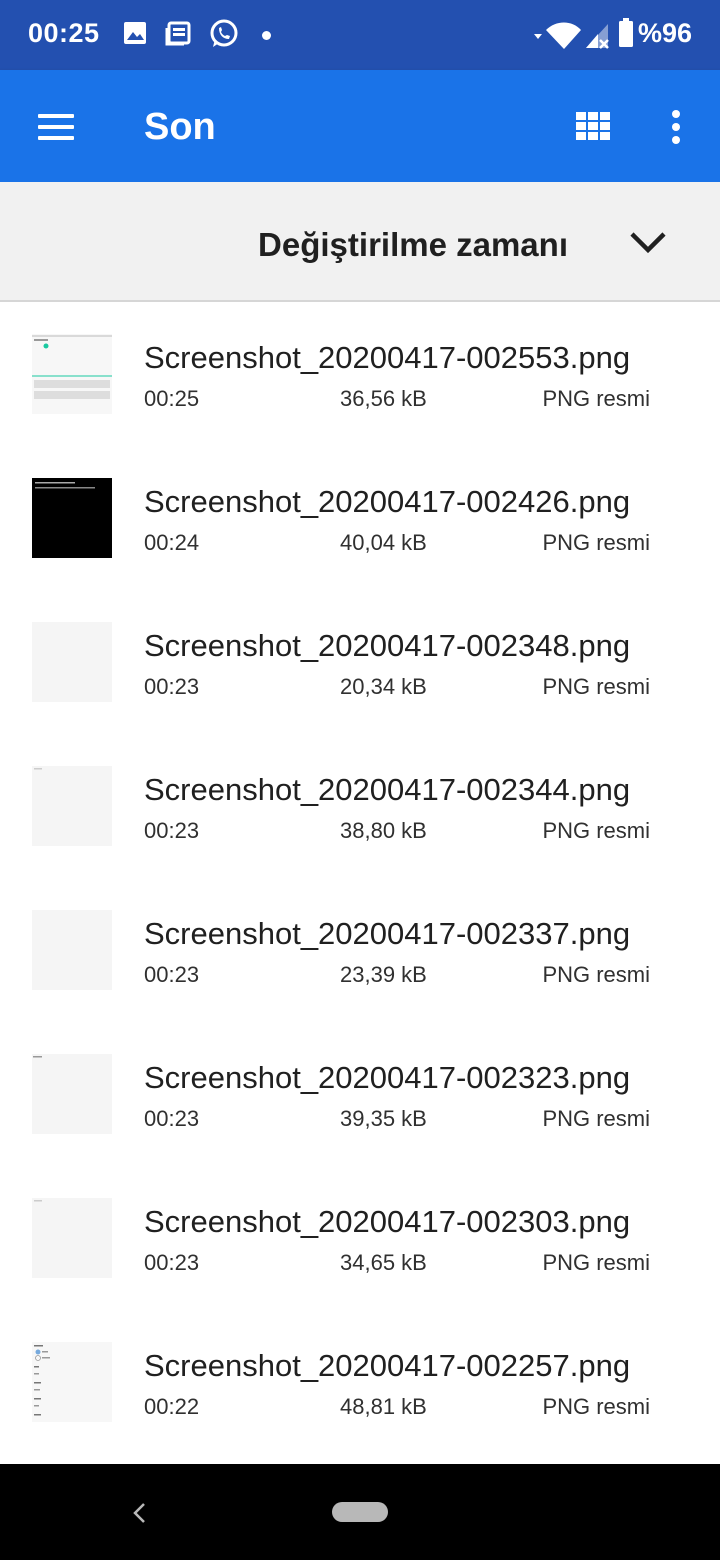 This screenshot has width=720, height=1560. Describe the element at coordinates (139, 1513) in the screenshot. I see `back-icon` at that location.